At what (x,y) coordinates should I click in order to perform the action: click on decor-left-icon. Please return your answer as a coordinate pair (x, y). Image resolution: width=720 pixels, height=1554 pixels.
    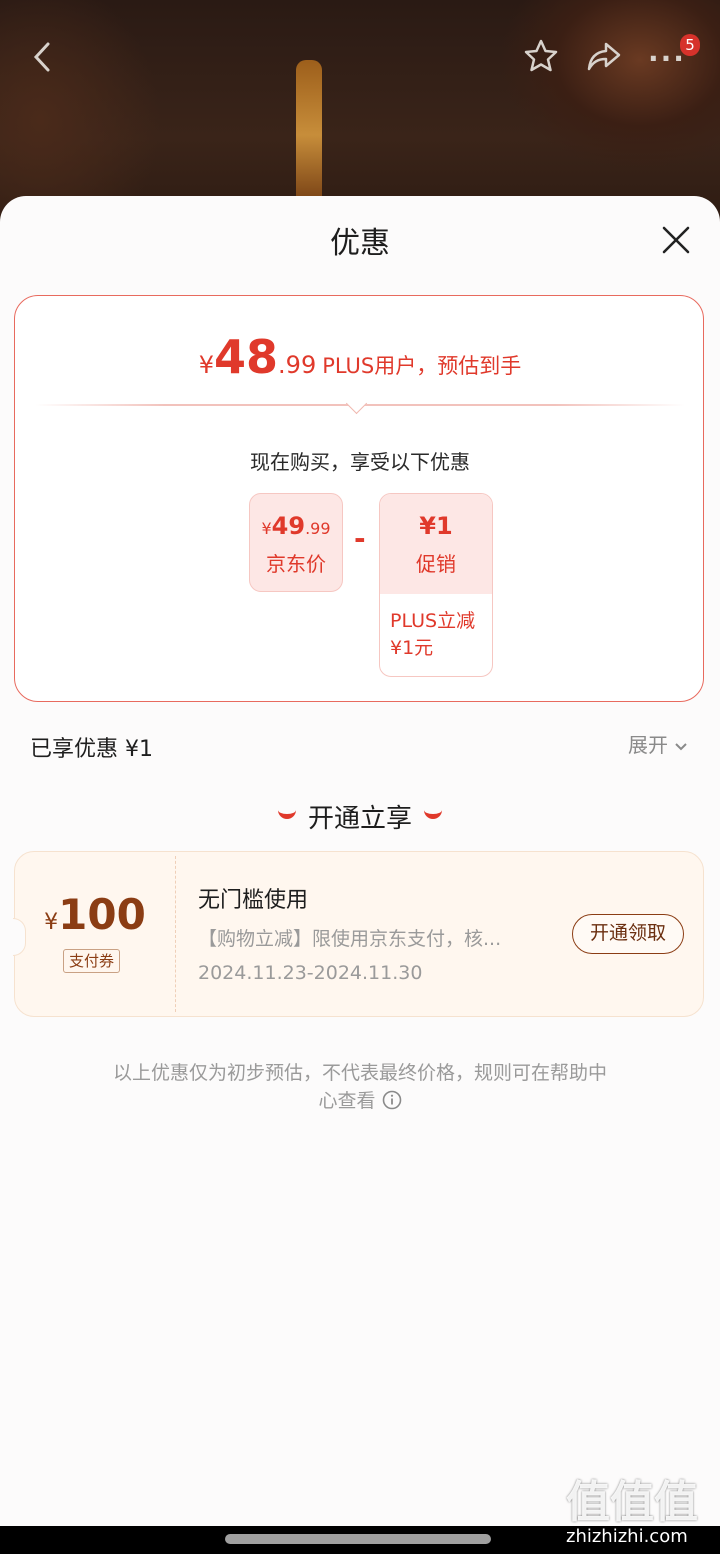
    Looking at the image, I should click on (286, 812).